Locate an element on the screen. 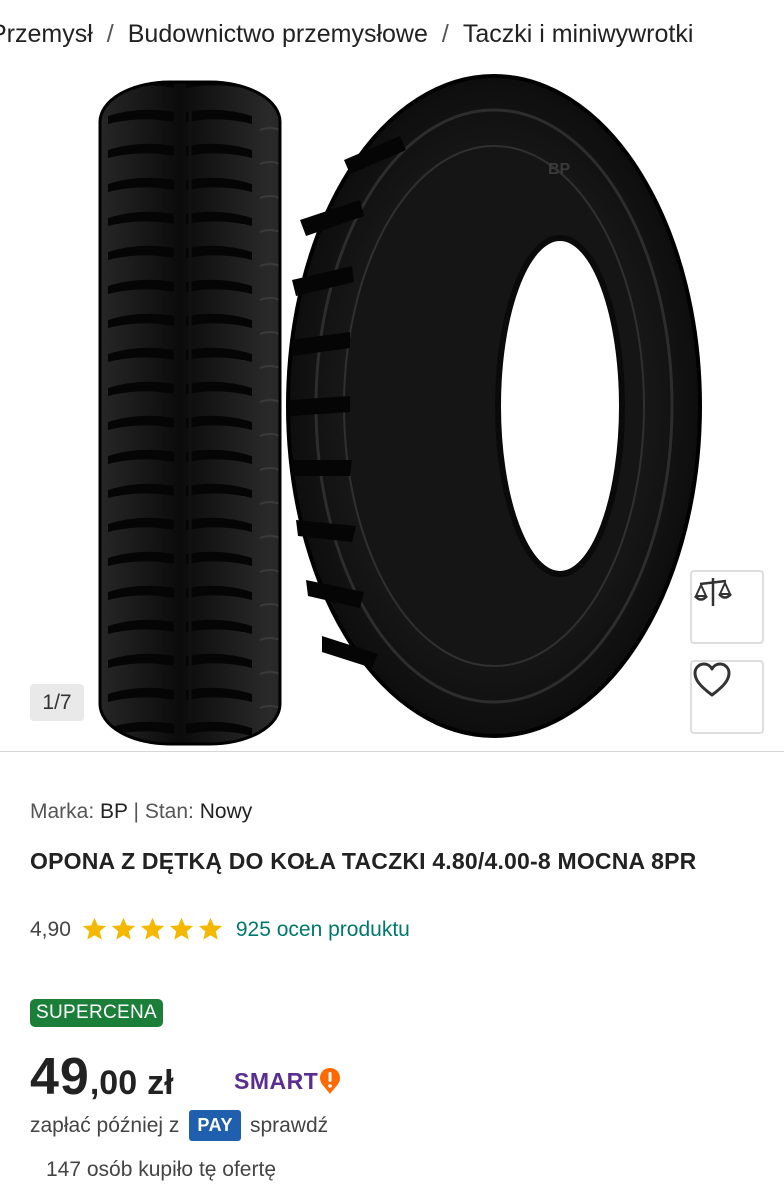  breadcrumb-item-budownictwo: Budownictwo przemysłowe is located at coordinates (278, 34).